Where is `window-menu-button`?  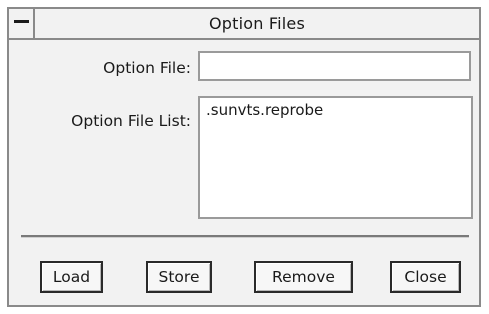
window-menu-button is located at coordinates (22, 23).